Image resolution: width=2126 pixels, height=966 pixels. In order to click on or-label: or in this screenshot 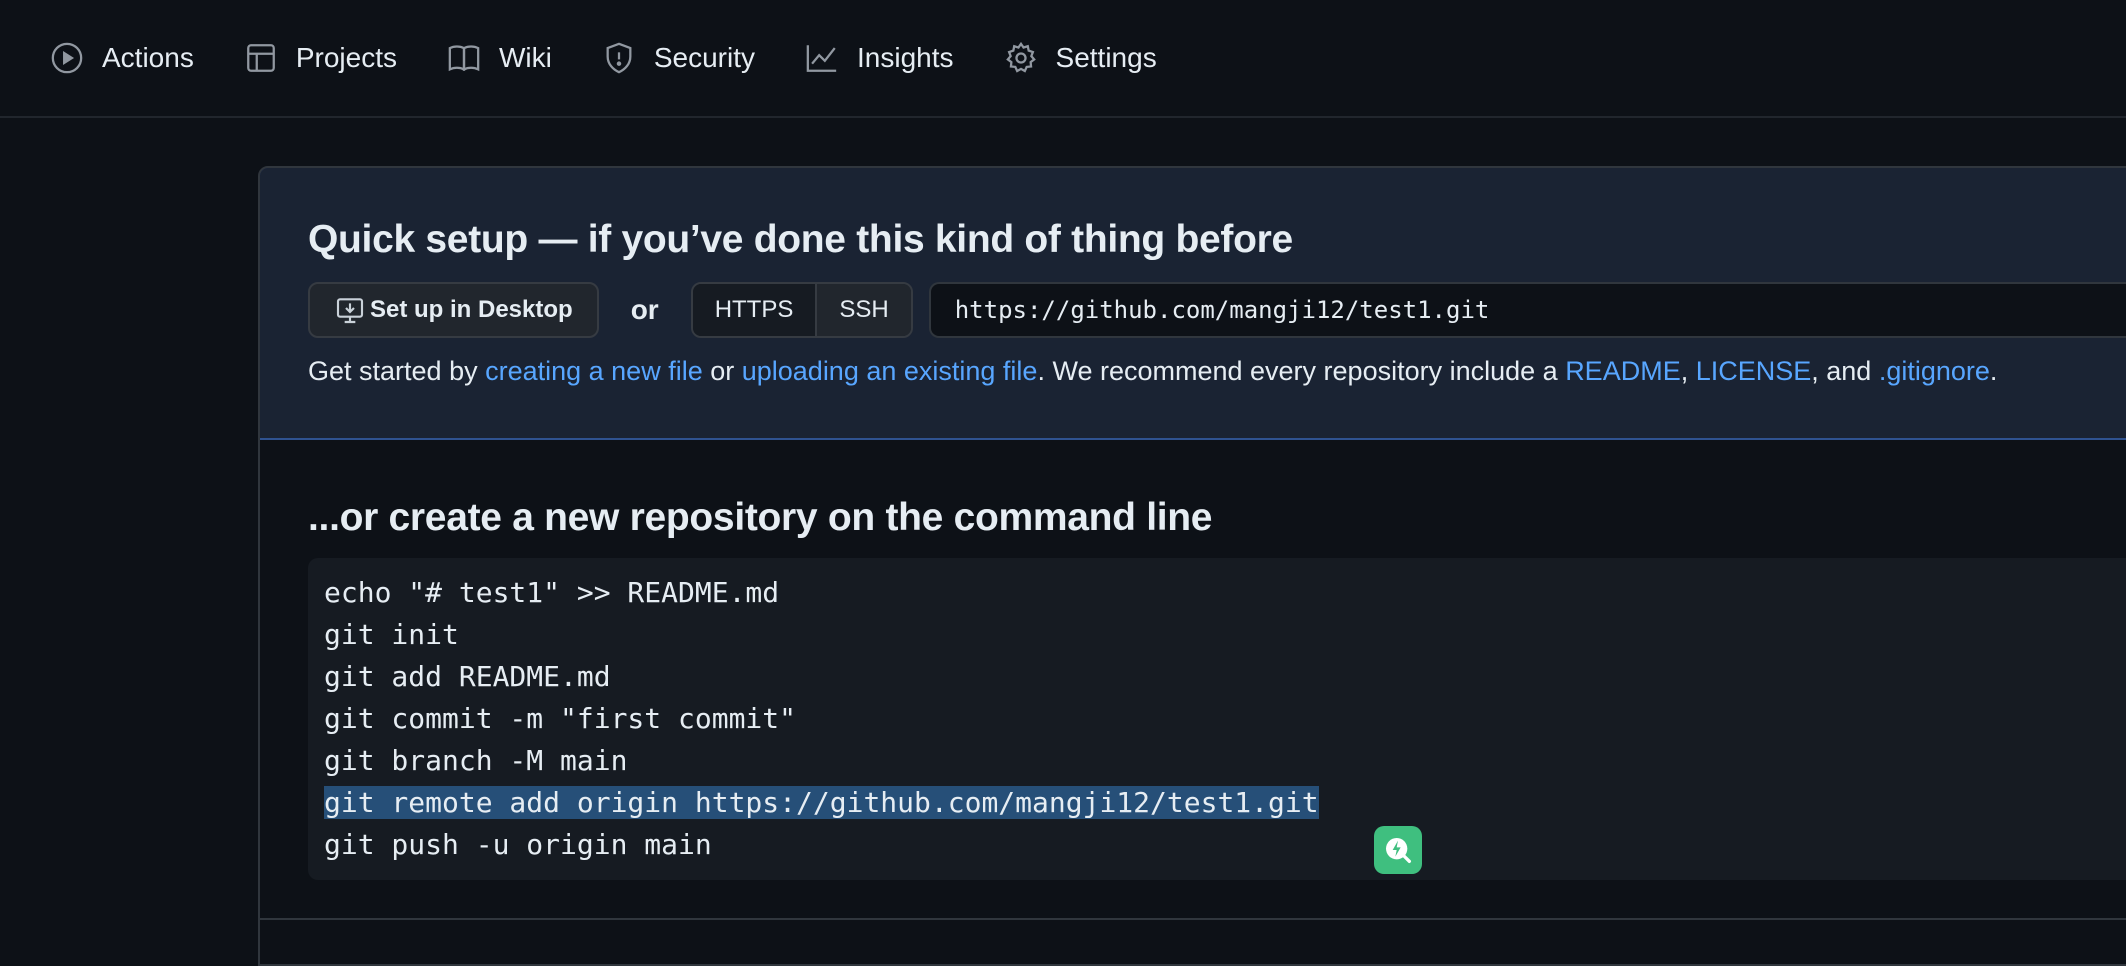, I will do `click(644, 309)`.